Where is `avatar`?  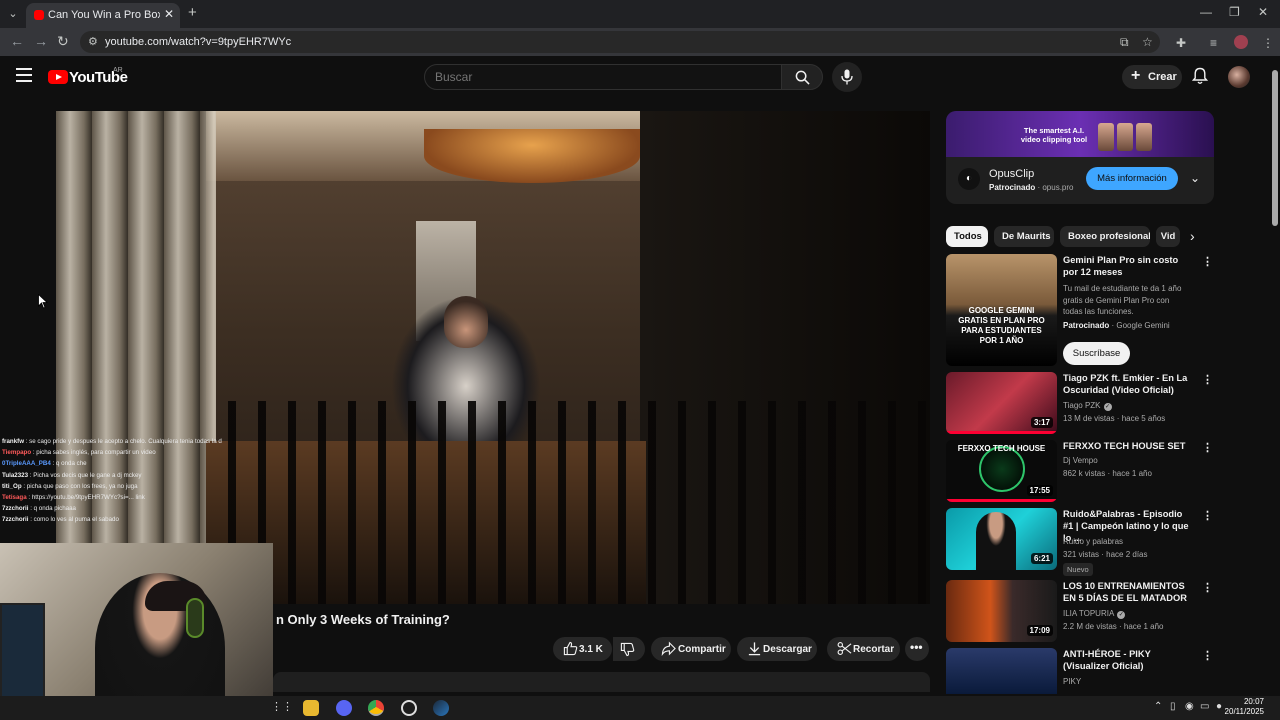 avatar is located at coordinates (1239, 77).